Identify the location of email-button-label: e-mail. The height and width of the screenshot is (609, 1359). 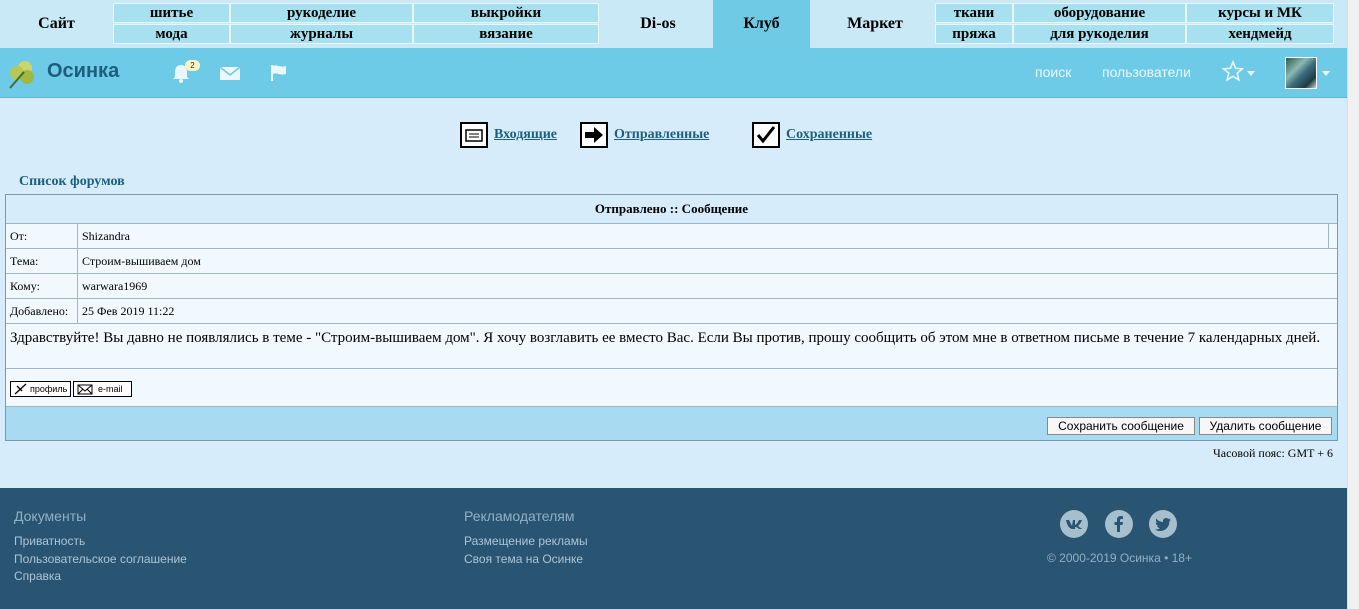
(110, 389).